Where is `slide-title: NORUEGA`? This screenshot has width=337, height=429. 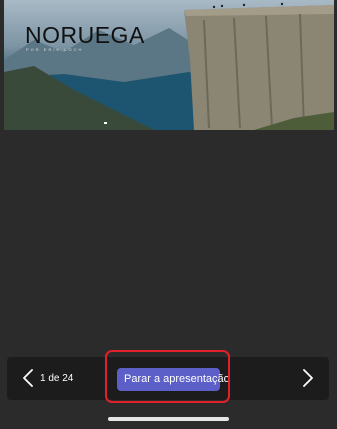
slide-title: NORUEGA is located at coordinates (85, 35).